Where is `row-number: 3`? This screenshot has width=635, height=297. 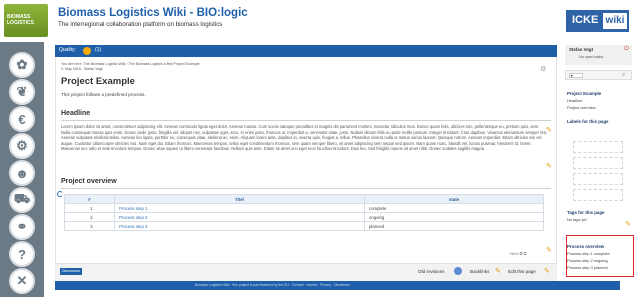
row-number: 3 is located at coordinates (89, 226).